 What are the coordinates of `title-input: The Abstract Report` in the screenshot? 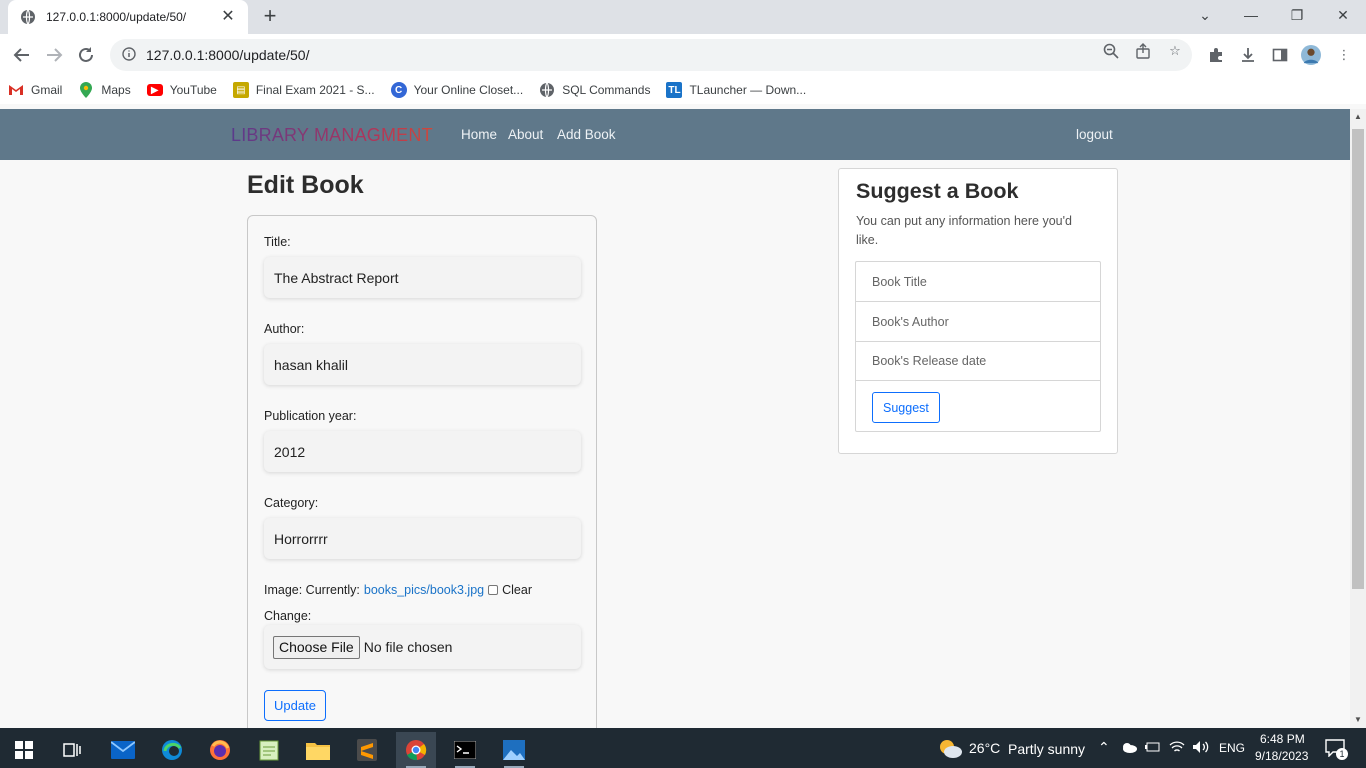 It's located at (422, 277).